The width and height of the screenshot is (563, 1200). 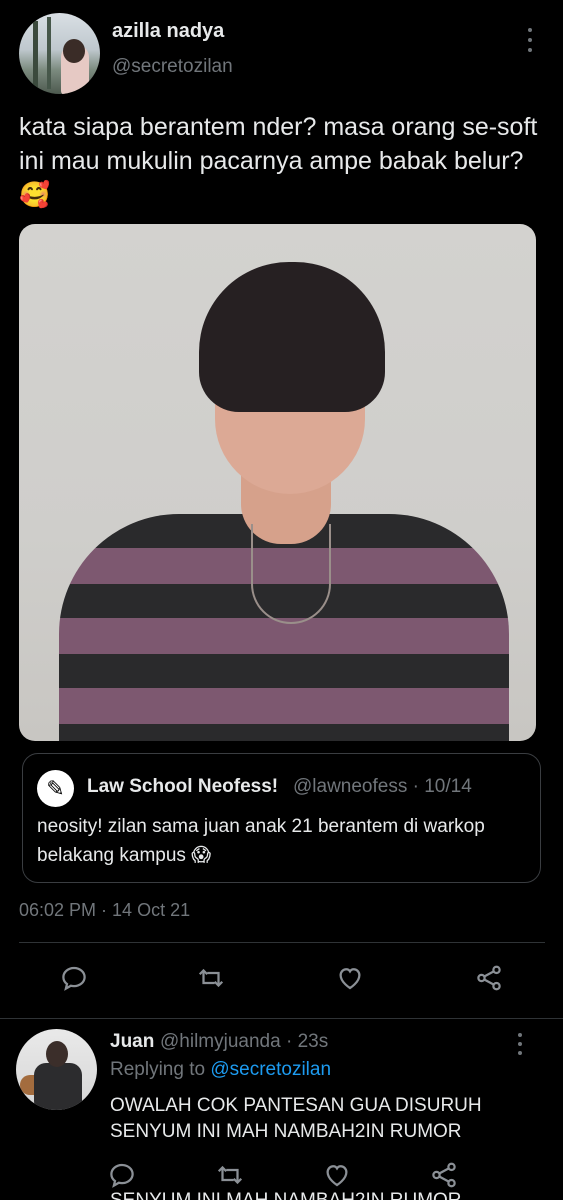 I want to click on tweet-actions, so click(x=281, y=980).